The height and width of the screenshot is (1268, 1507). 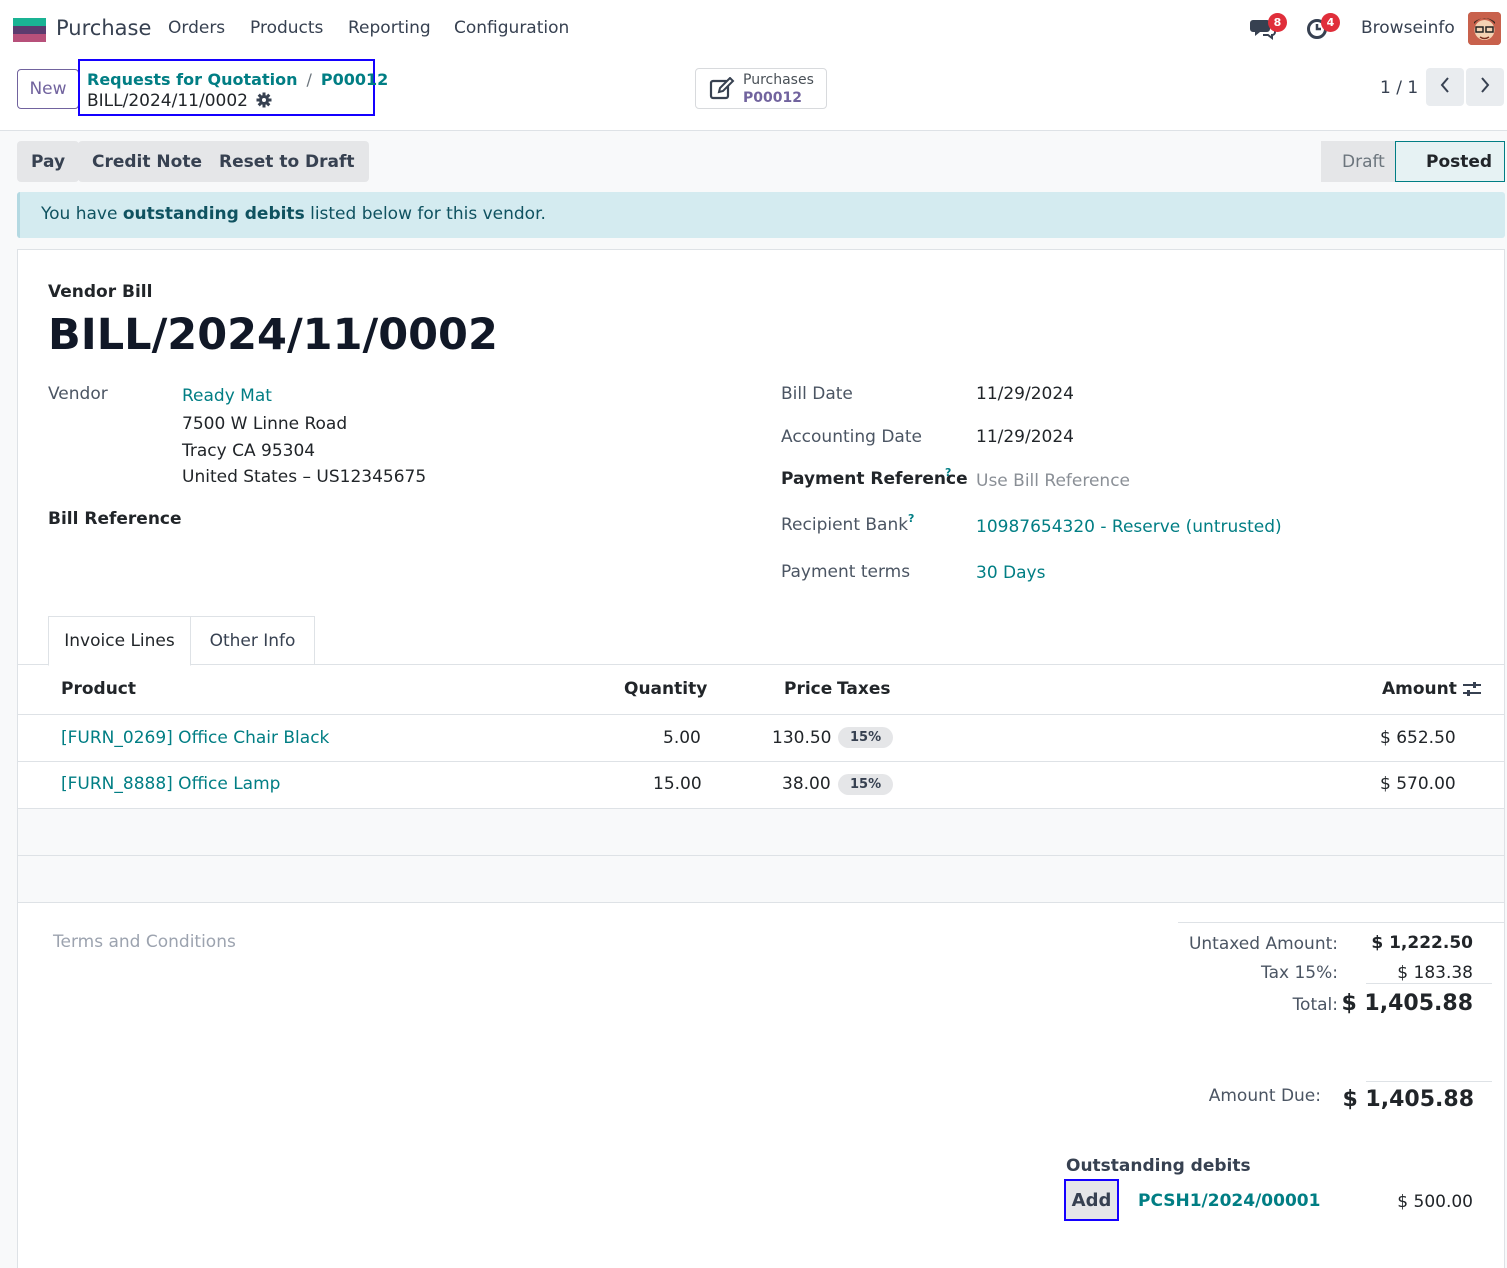 I want to click on alert-suffix: listed below for this vendor., so click(x=425, y=214).